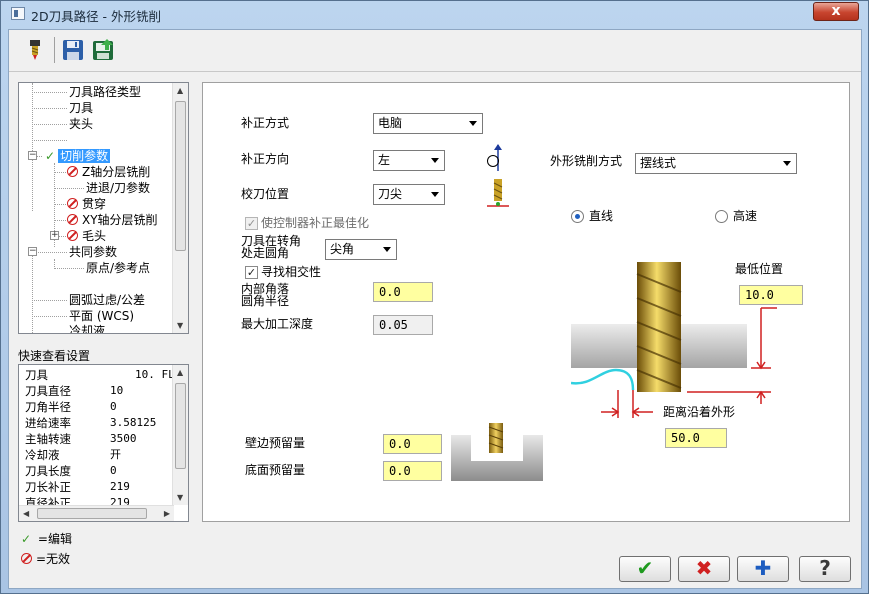 The width and height of the screenshot is (869, 594). I want to click on toolbar, so click(435, 51).